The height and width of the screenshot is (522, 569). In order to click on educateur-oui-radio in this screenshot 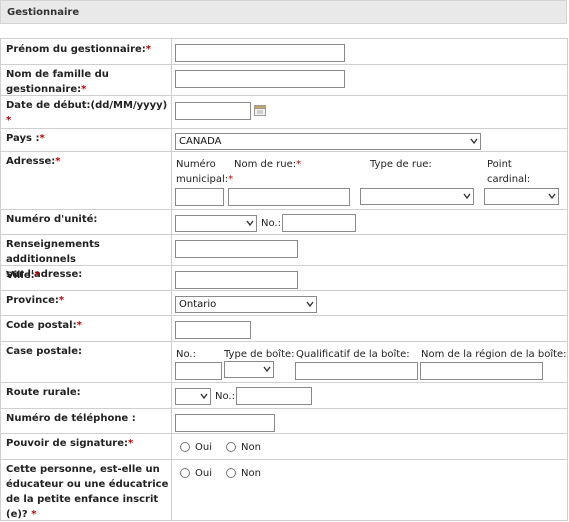, I will do `click(185, 473)`.